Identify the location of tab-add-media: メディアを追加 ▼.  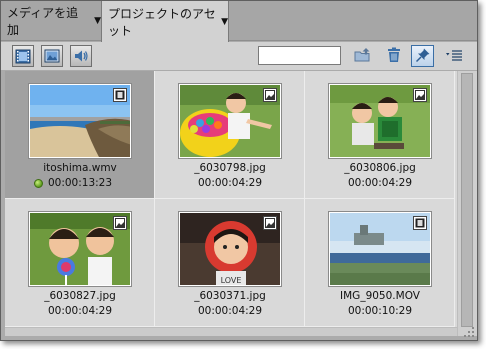
(51, 21).